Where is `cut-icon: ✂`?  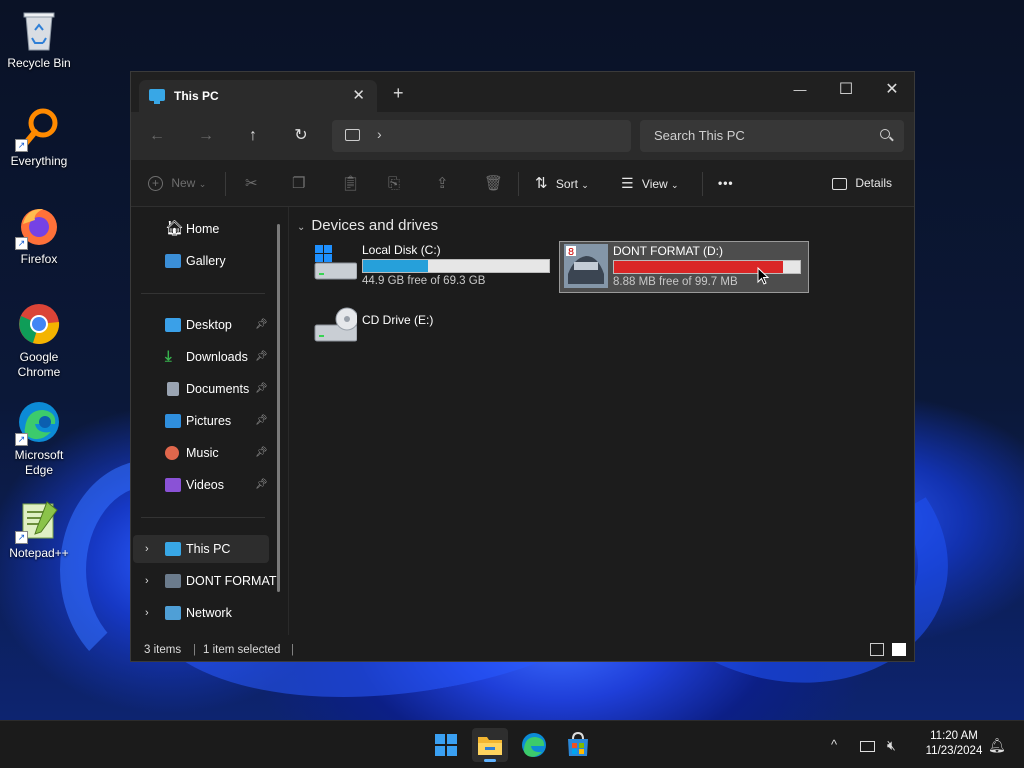 cut-icon: ✂ is located at coordinates (251, 183).